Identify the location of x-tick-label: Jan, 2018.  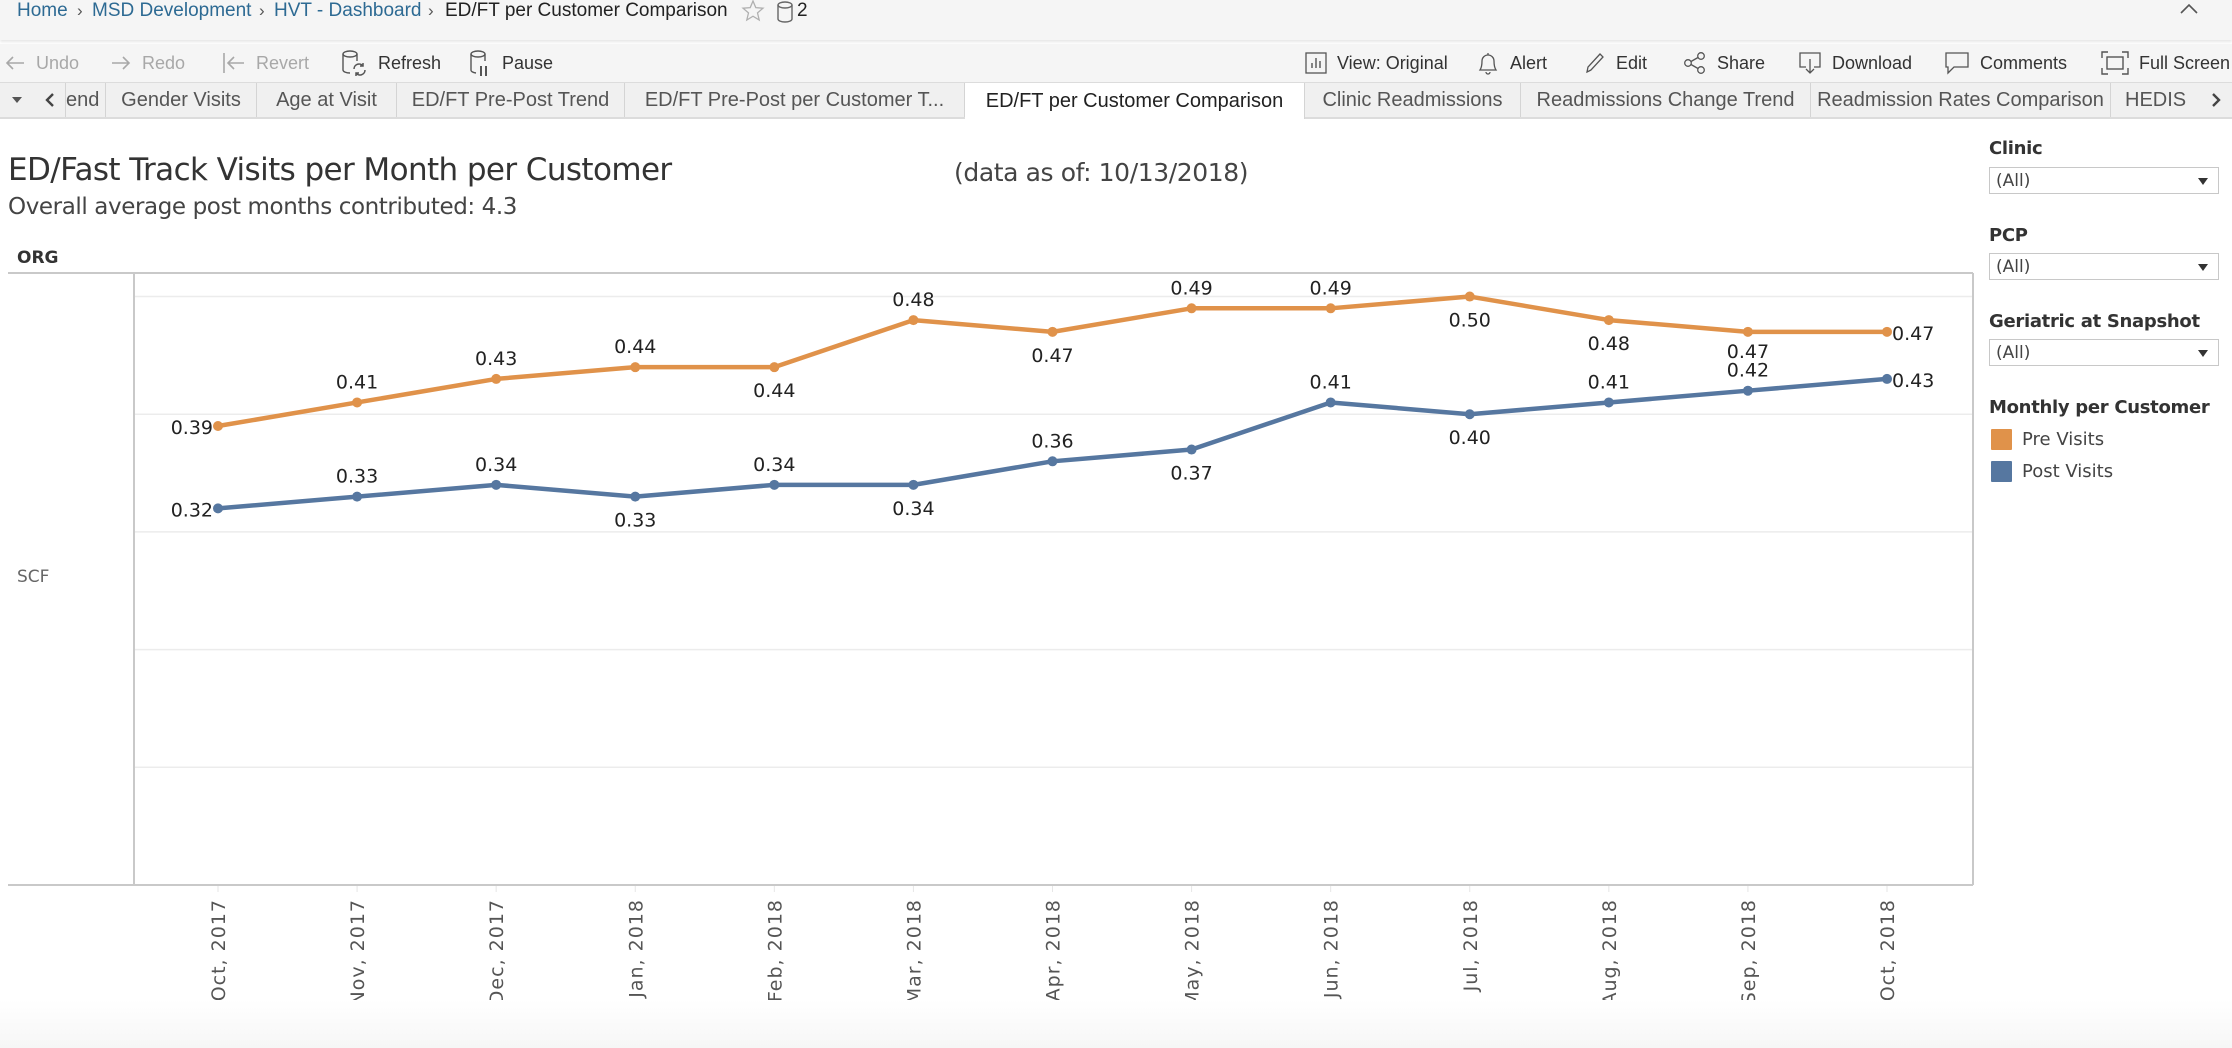
(636, 949).